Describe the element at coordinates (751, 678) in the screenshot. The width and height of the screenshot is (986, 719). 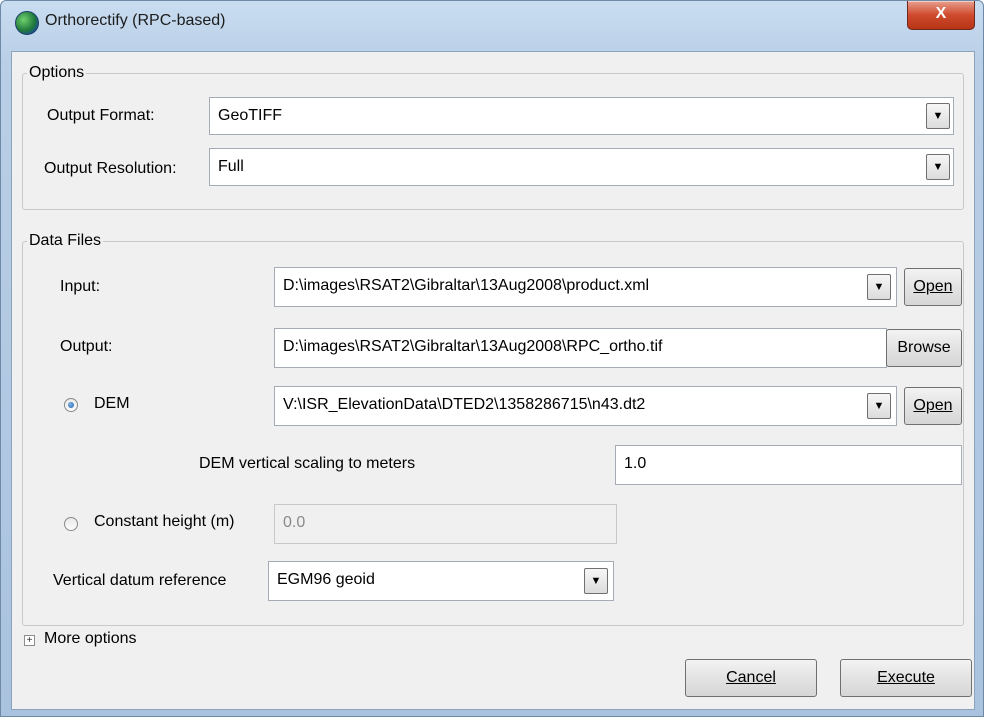
I see `cancel-button: Cancel` at that location.